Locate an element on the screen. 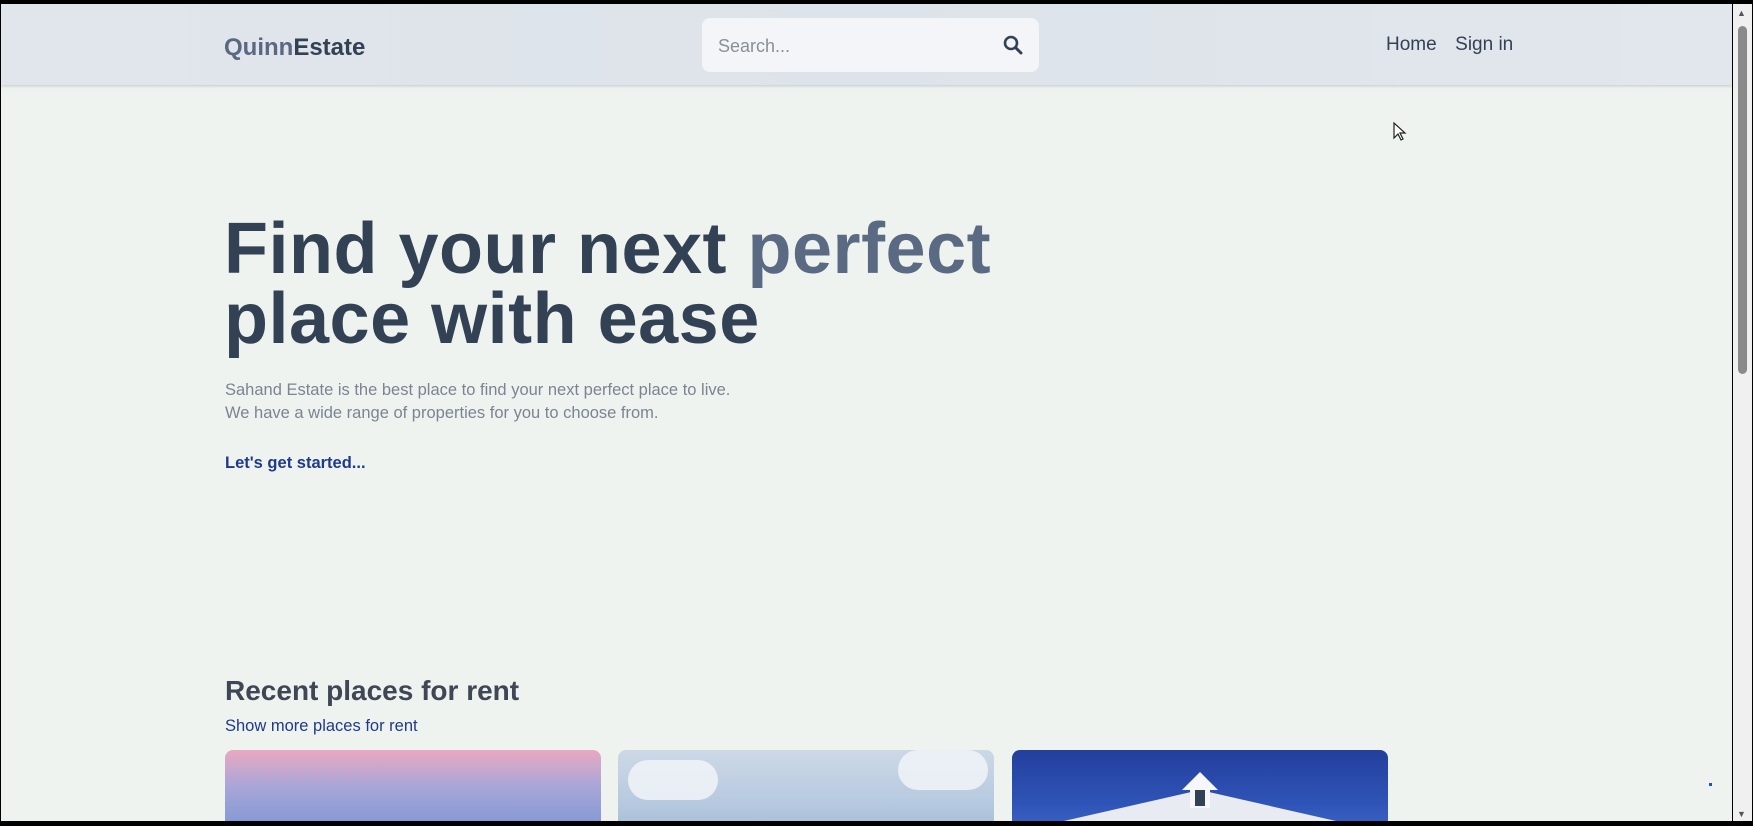 Image resolution: width=1753 pixels, height=826 pixels. hero-title-part2: place with ease is located at coordinates (492, 319).